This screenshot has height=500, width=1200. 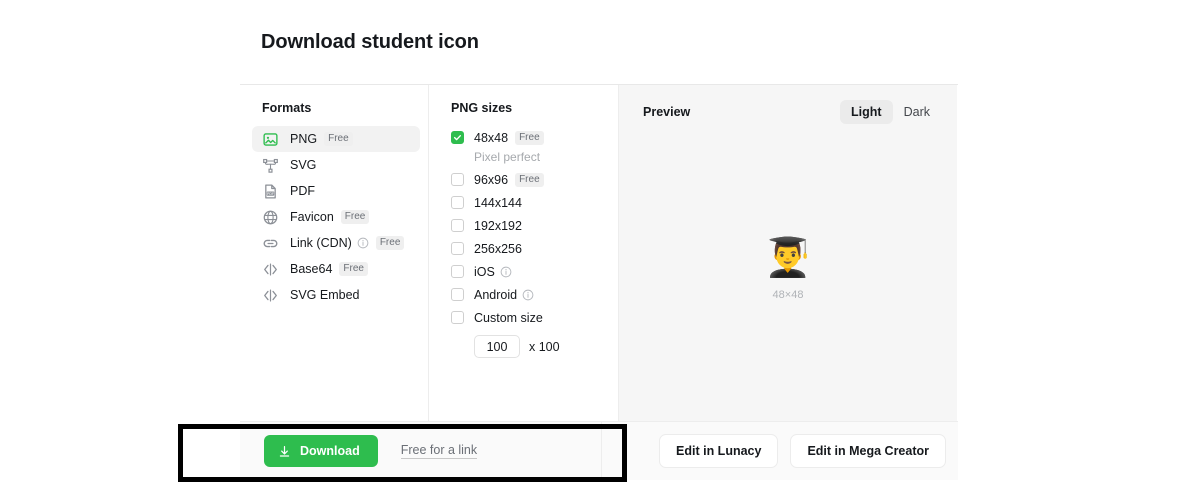 I want to click on size-item-48x48: 48x48 Free, so click(x=523, y=137).